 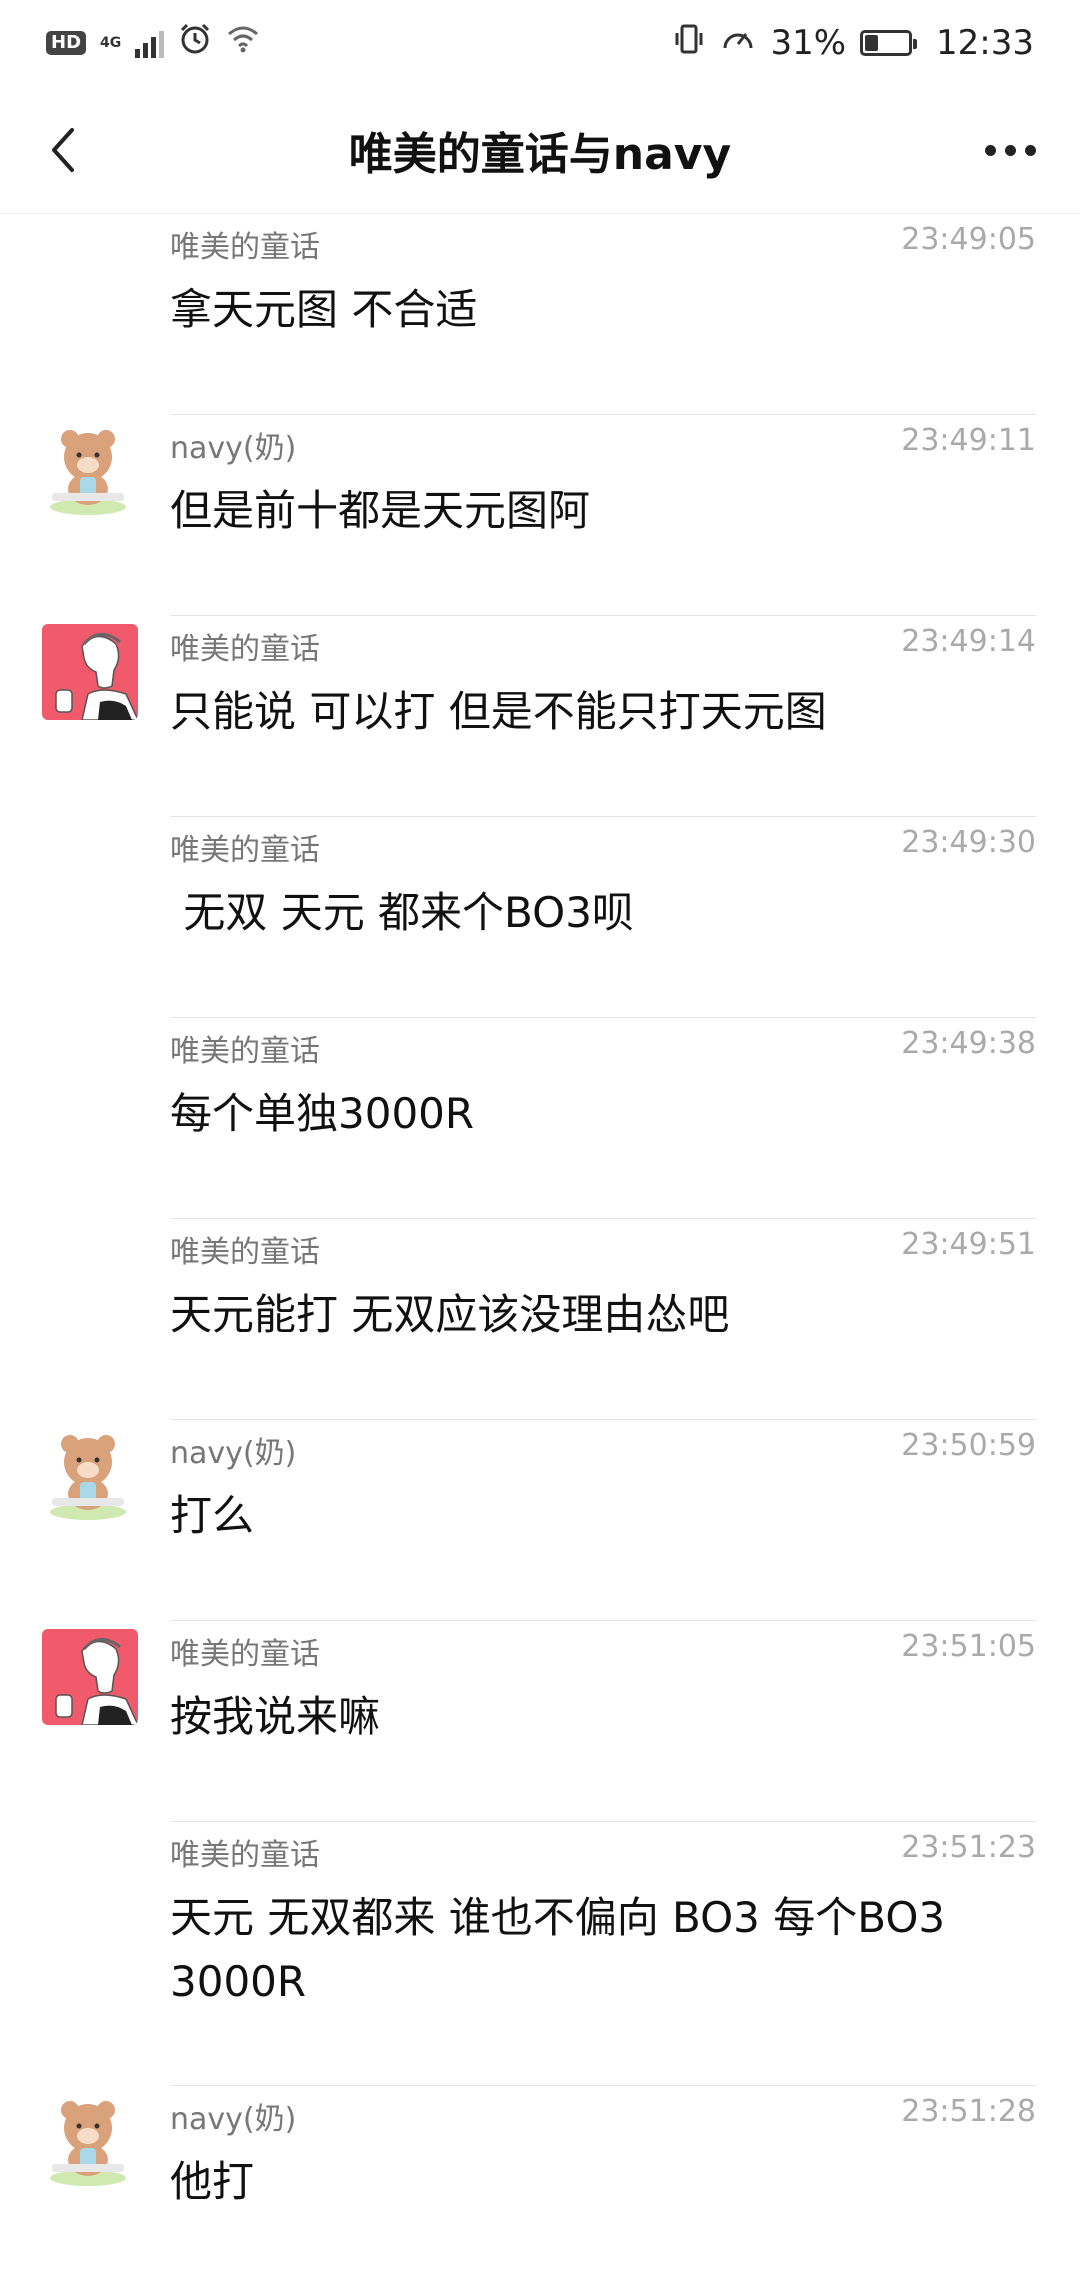 I want to click on message-row: 唯美的童话 23:49:30 无双 天元 都来个BO3呗, so click(x=540, y=917).